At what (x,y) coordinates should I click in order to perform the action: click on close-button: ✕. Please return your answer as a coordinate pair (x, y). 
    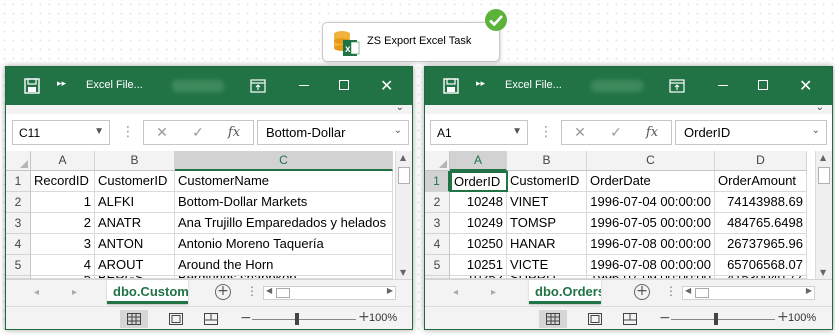
    Looking at the image, I should click on (805, 85).